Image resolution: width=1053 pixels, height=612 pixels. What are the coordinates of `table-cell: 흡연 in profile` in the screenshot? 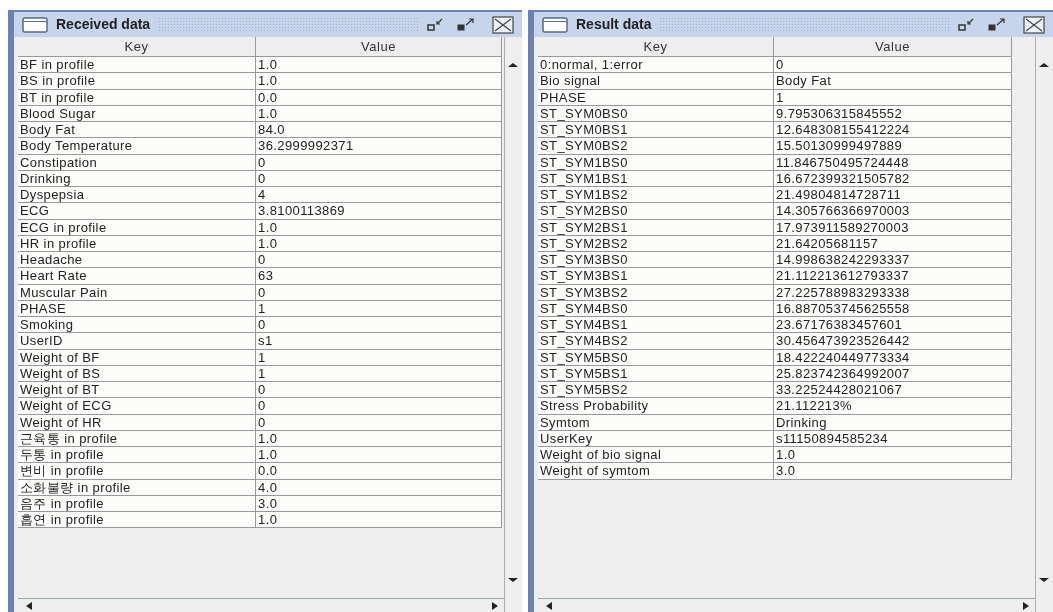 It's located at (137, 520).